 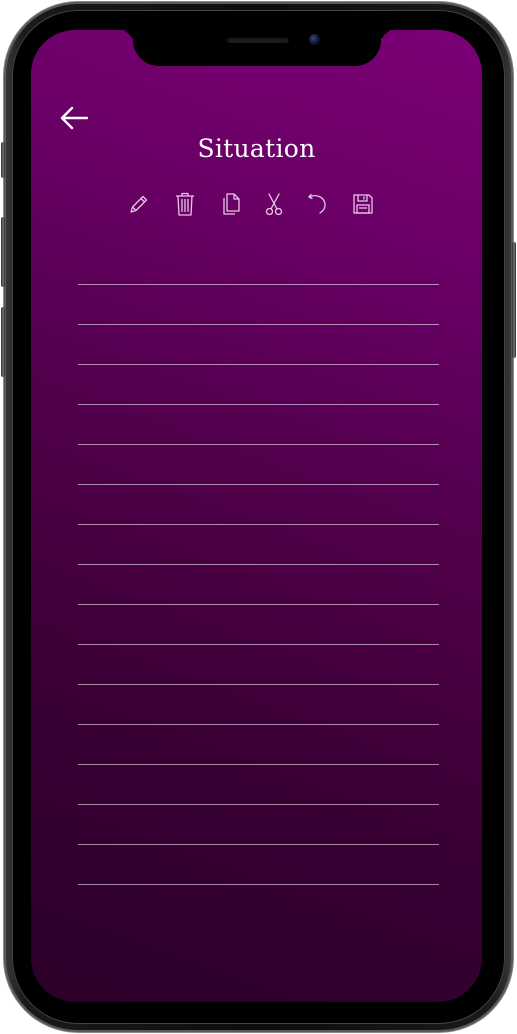 What do you see at coordinates (258, 40) in the screenshot?
I see `speaker-grille` at bounding box center [258, 40].